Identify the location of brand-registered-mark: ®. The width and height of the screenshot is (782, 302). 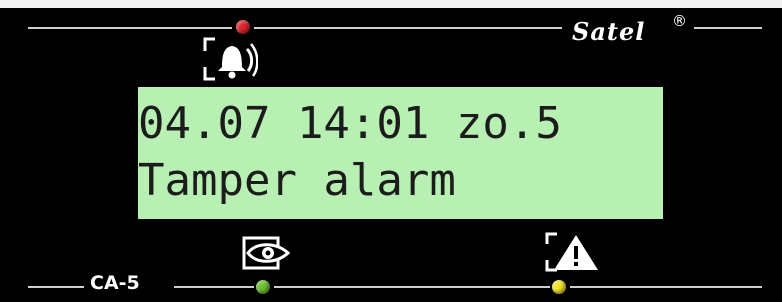
(679, 21).